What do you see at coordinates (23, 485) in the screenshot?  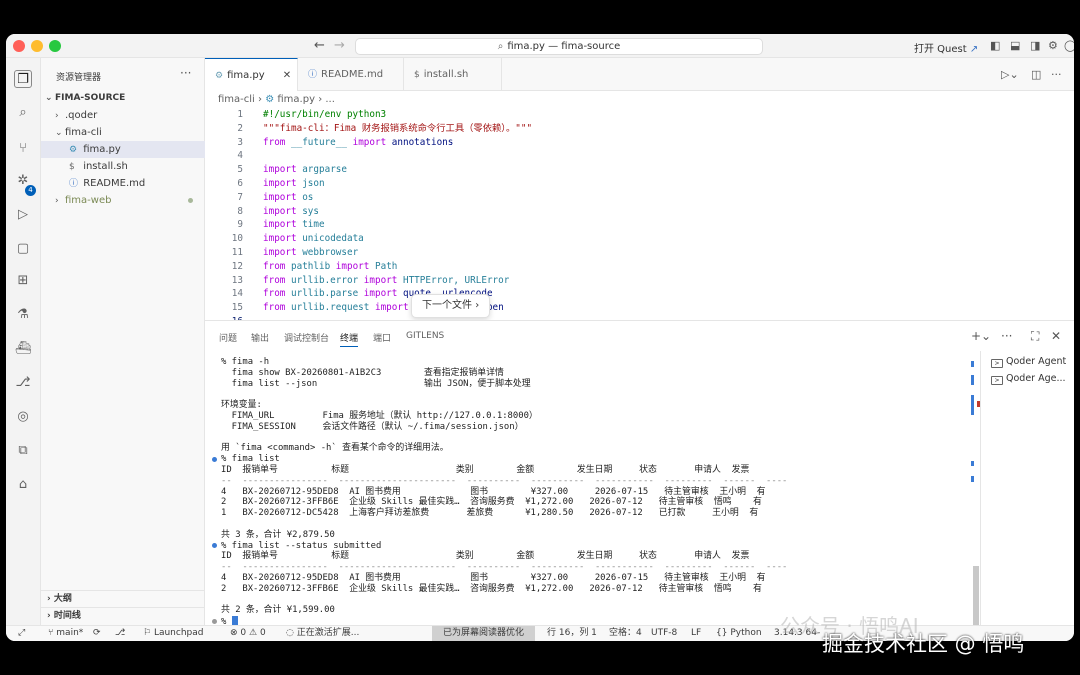 I see `github-icon: ⌂` at bounding box center [23, 485].